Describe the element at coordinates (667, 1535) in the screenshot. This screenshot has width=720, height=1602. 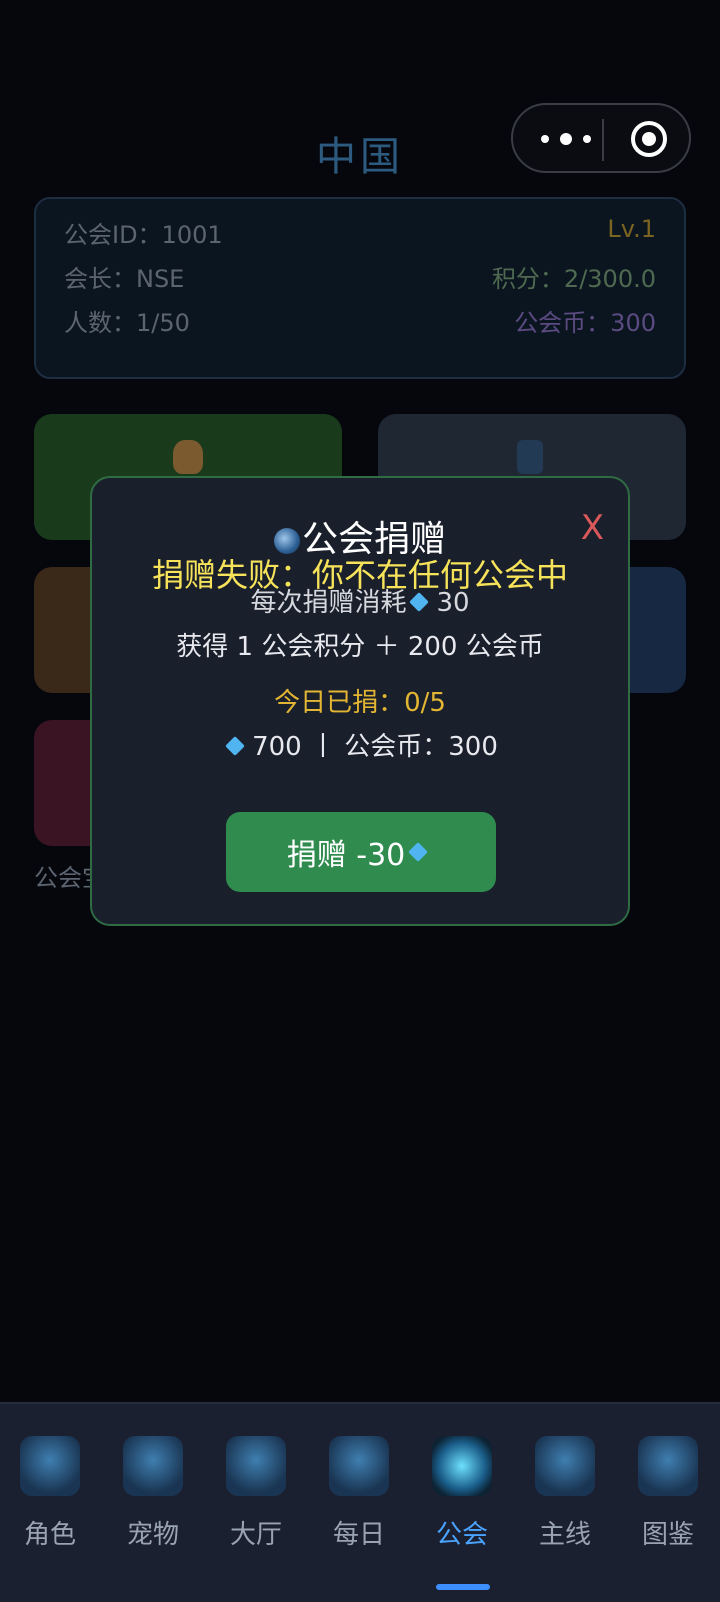
I see `nav-label: 图鉴` at that location.